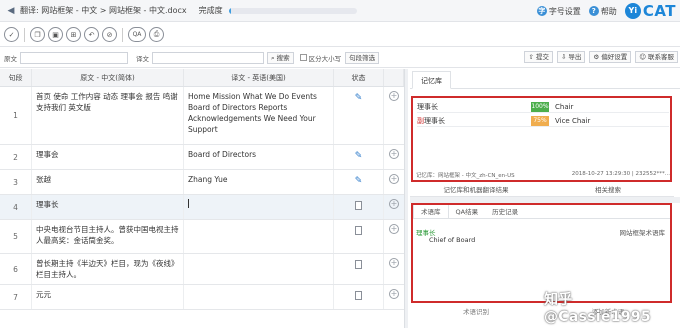  Describe the element at coordinates (16, 207) in the screenshot. I see `segment-number: 4` at that location.